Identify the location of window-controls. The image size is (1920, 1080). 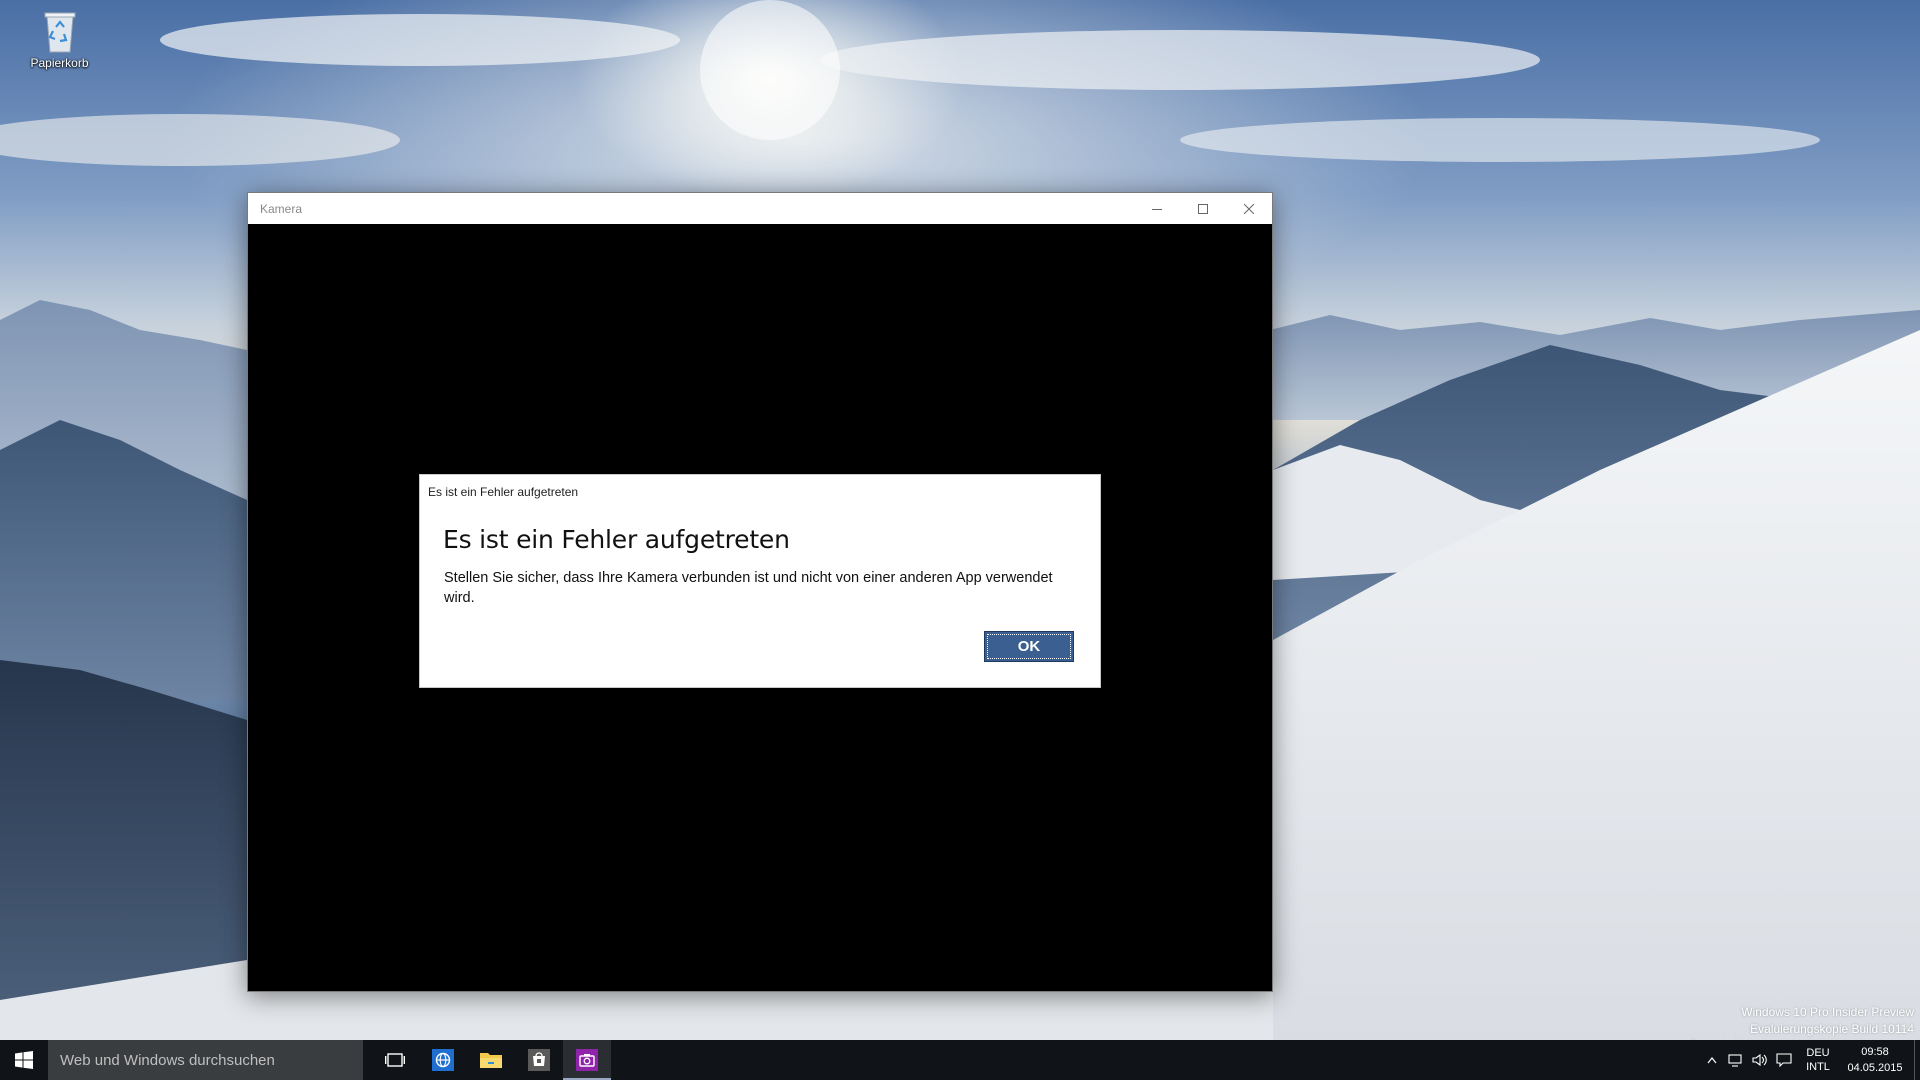
(1203, 208).